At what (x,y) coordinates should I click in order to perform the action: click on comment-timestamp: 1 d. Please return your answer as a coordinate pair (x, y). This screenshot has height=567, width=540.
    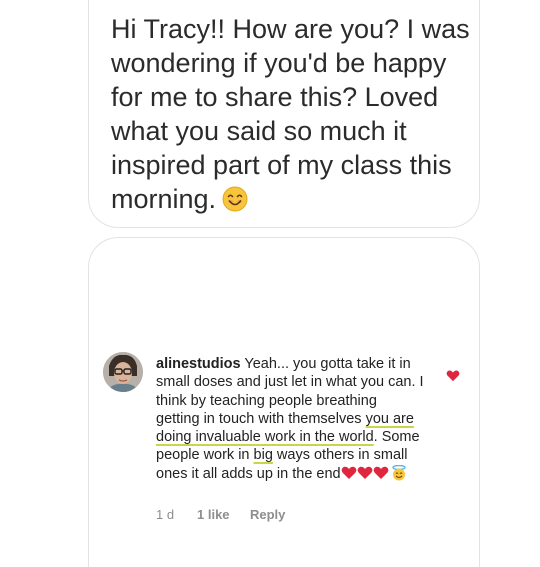
    Looking at the image, I should click on (165, 514).